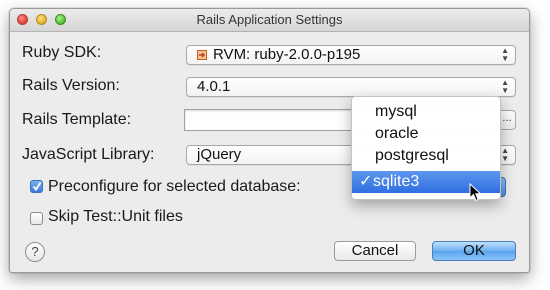 The image size is (550, 290). I want to click on mouse-pointer-icon, so click(475, 192).